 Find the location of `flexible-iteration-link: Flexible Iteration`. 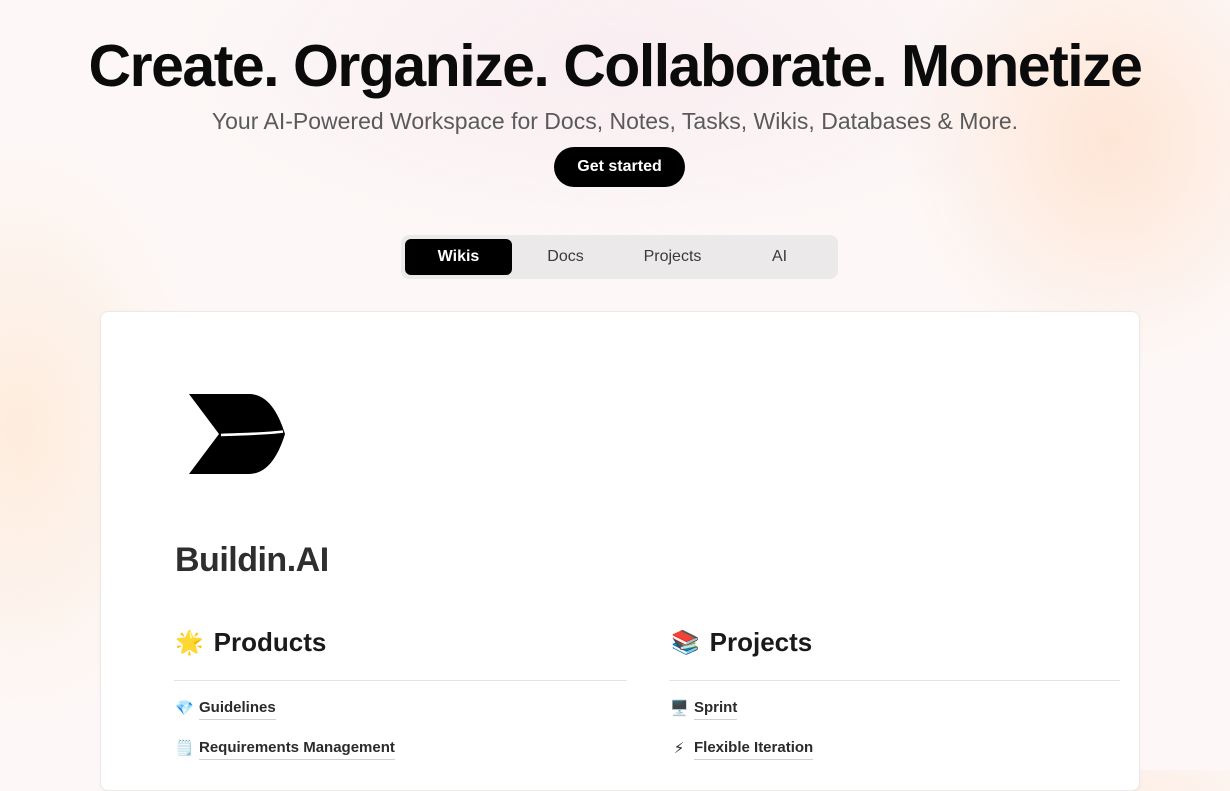

flexible-iteration-link: Flexible Iteration is located at coordinates (754, 749).